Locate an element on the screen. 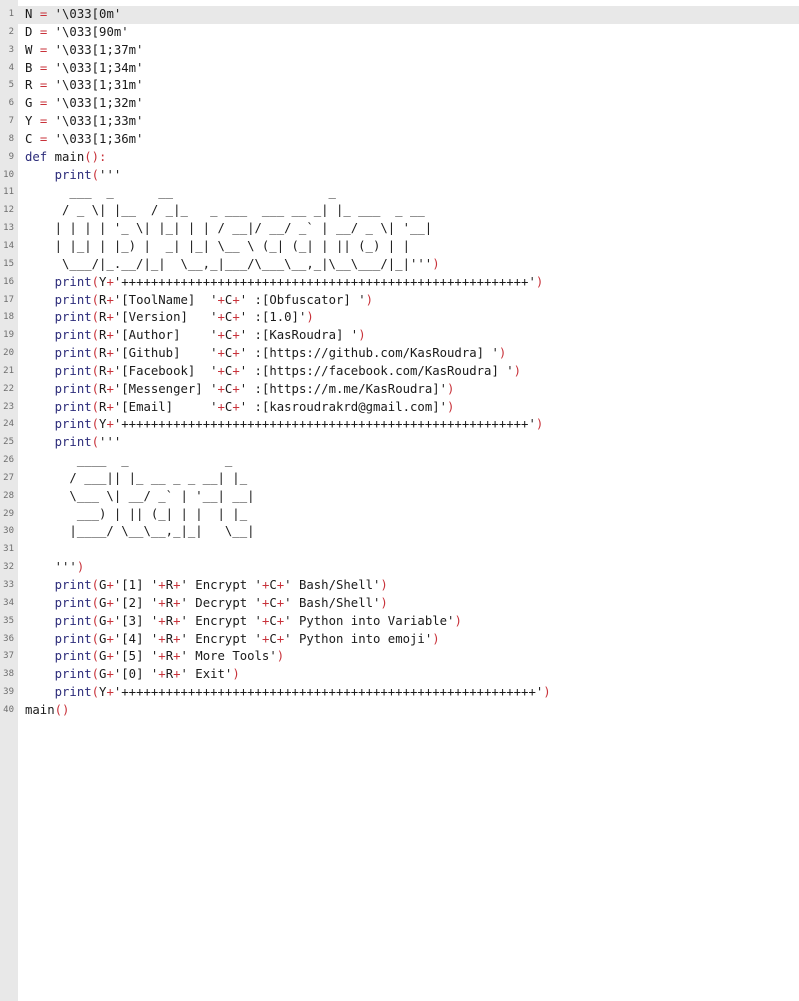 The width and height of the screenshot is (799, 1001). code-line: 18 print(R+'[Version] '+C+' :[1.0]') is located at coordinates (399, 318).